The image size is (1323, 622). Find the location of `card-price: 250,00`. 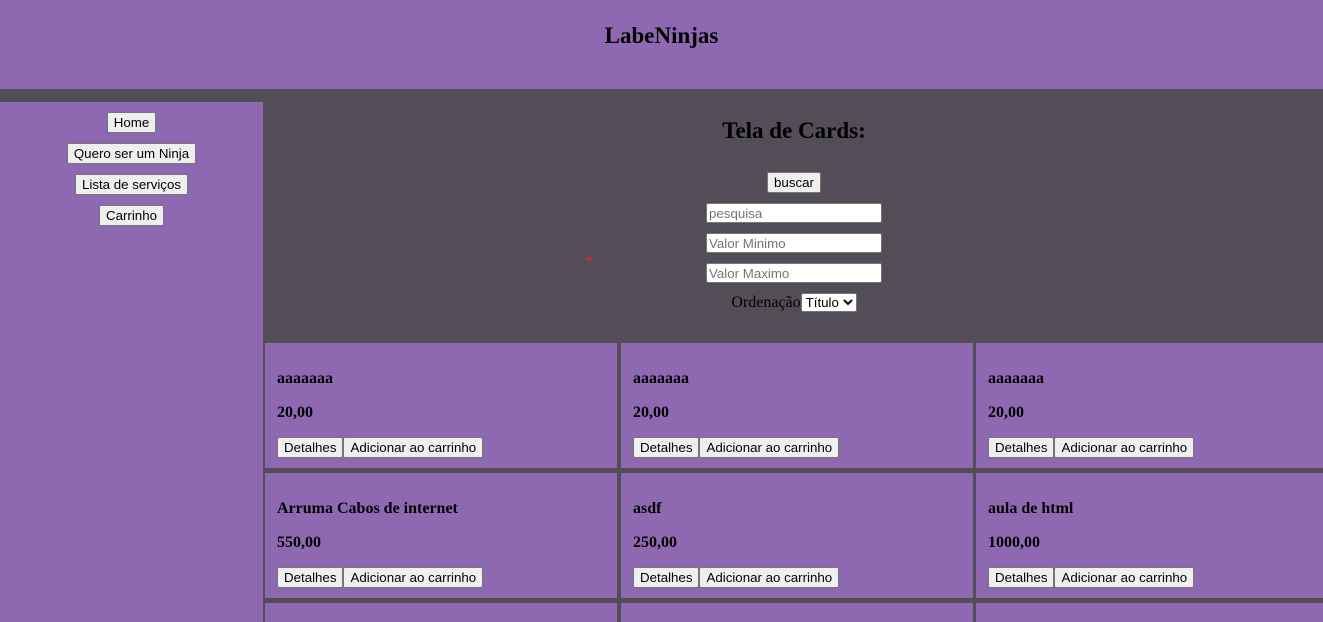

card-price: 250,00 is located at coordinates (655, 542).